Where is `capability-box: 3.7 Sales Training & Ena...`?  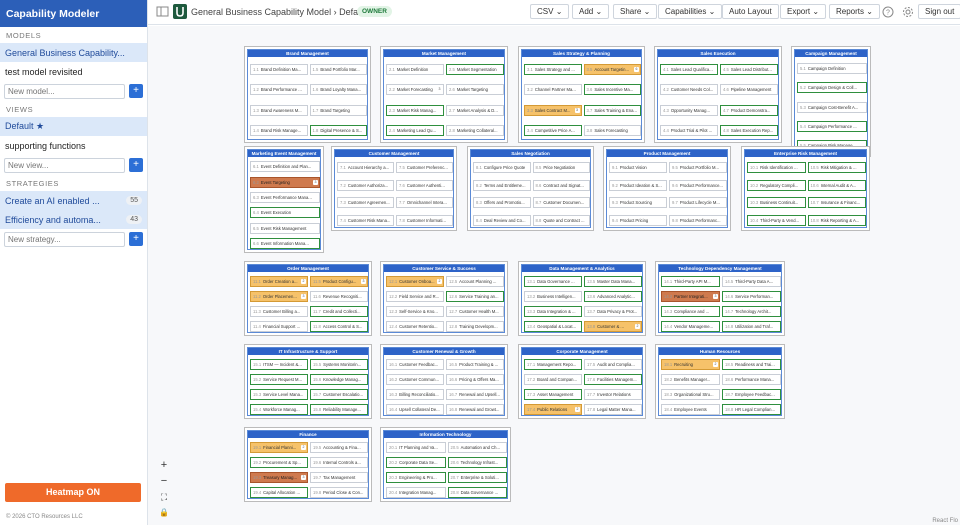
capability-box: 3.7 Sales Training & Ena... is located at coordinates (612, 110).